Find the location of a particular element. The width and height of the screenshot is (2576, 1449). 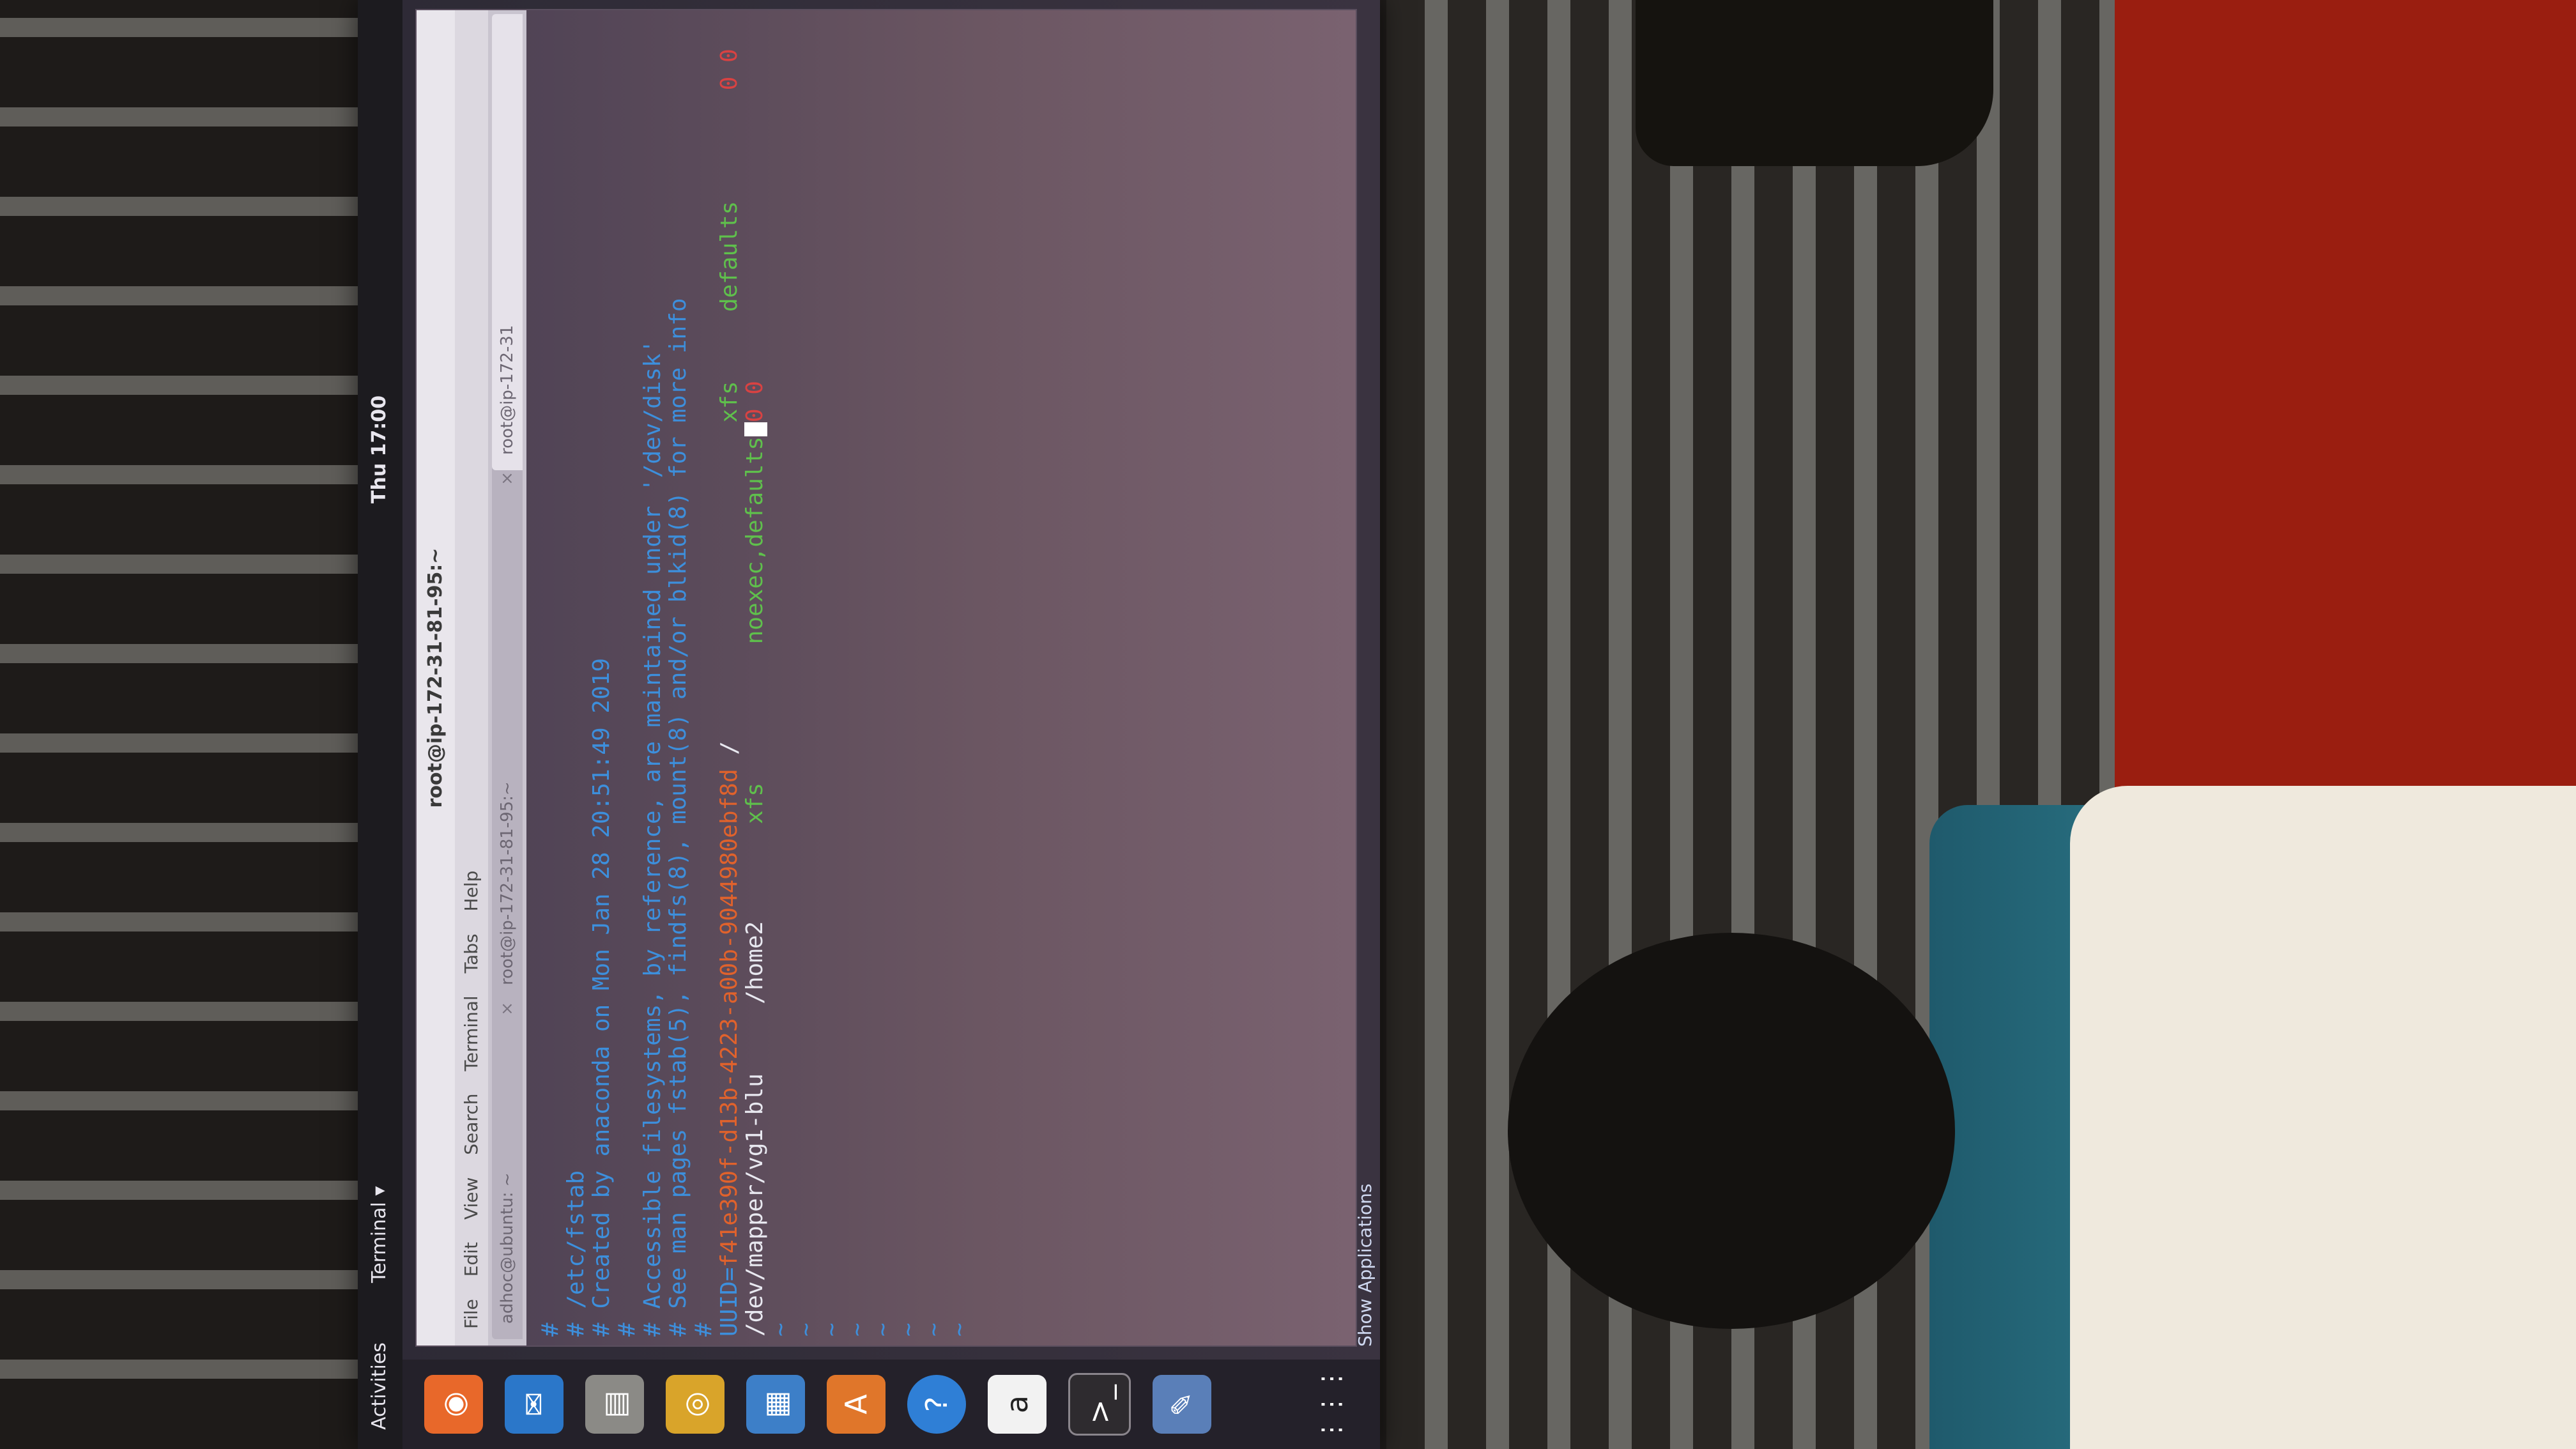

uuid-label: UUID= is located at coordinates (729, 1302).